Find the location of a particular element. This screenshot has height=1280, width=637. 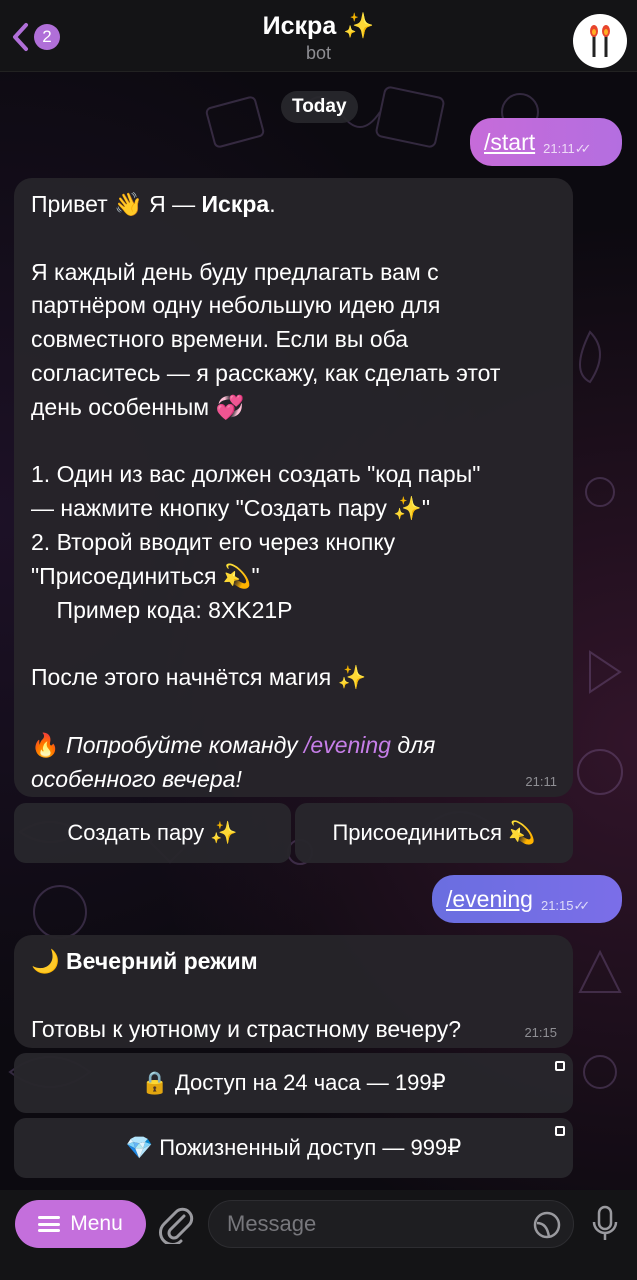

chat-title-area: Искра ✨ bot is located at coordinates (318, 38).